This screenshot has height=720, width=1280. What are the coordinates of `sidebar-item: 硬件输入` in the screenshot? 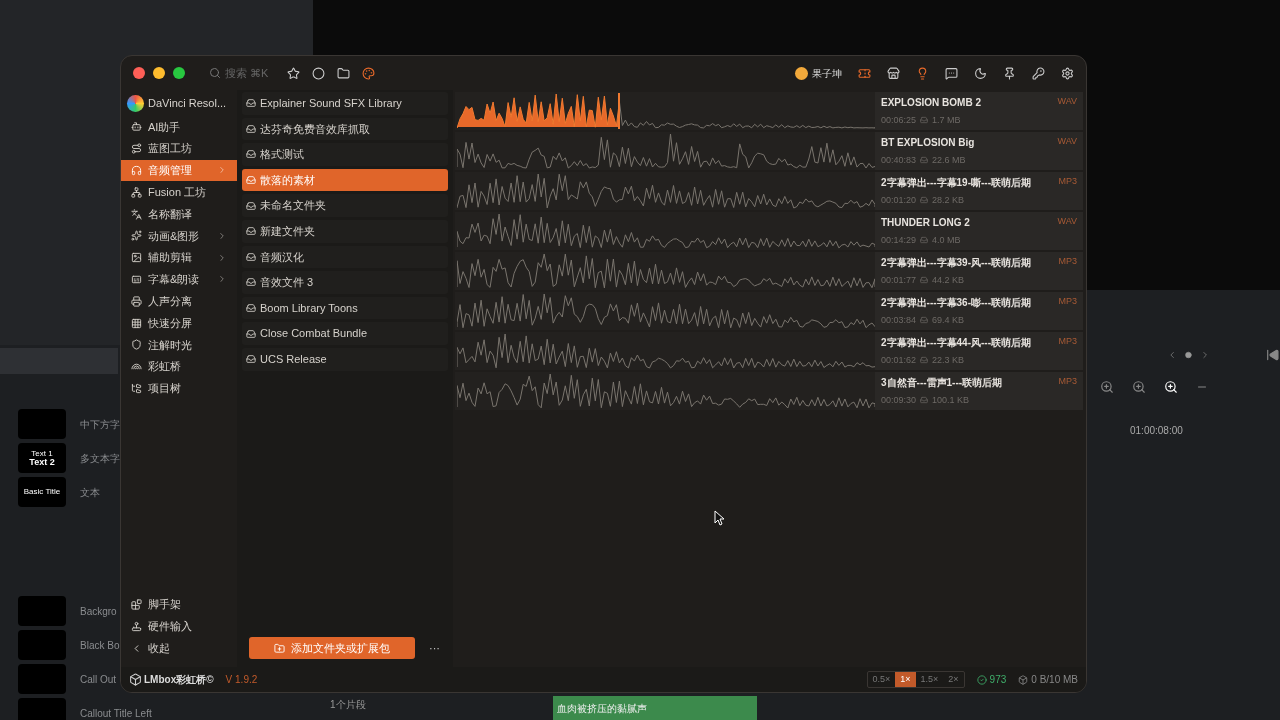 It's located at (179, 626).